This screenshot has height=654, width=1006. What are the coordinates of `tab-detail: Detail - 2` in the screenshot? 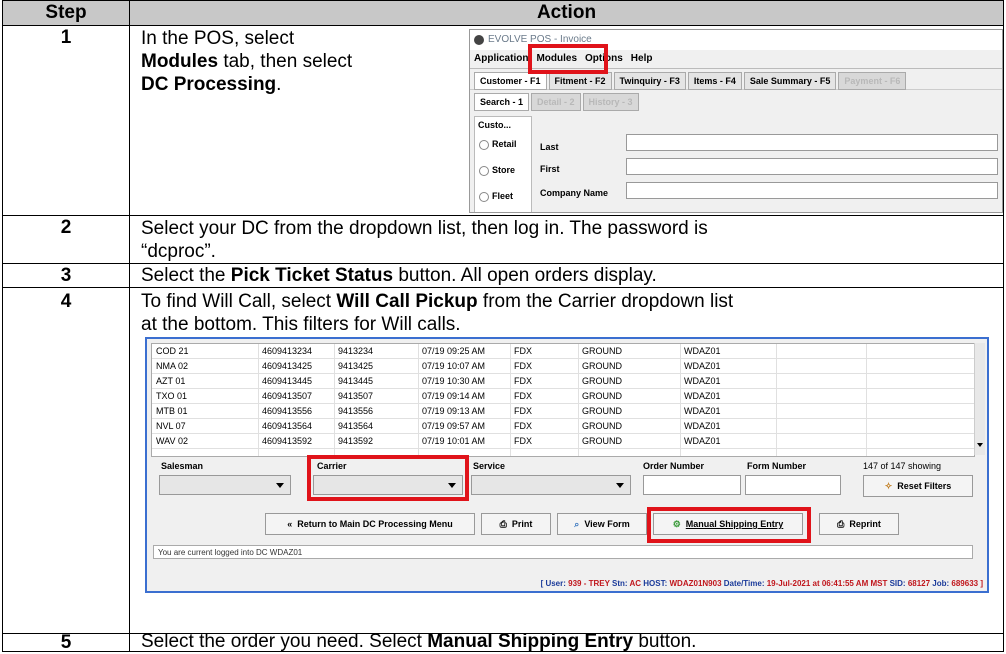 It's located at (556, 102).